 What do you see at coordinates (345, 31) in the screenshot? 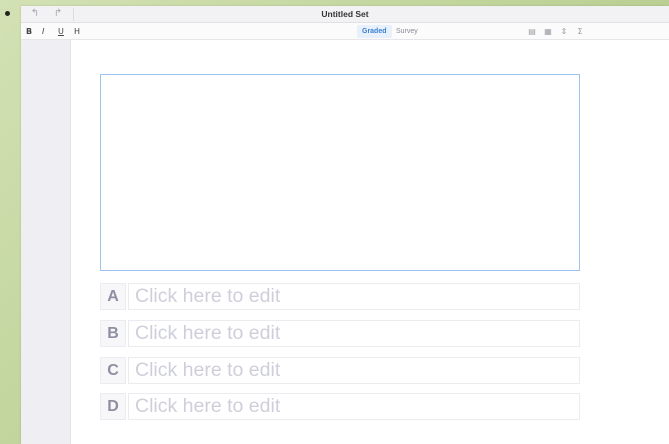
I see `format-toolbar: B I U H Graded Survey ▤ ▦ ⇕ Σ` at bounding box center [345, 31].